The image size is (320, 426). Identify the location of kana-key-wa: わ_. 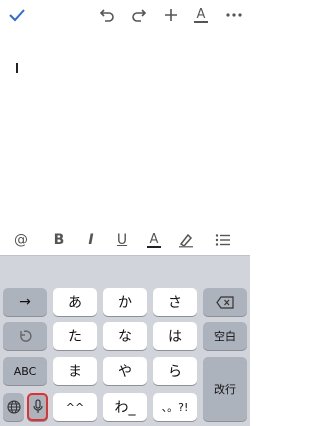
(125, 407).